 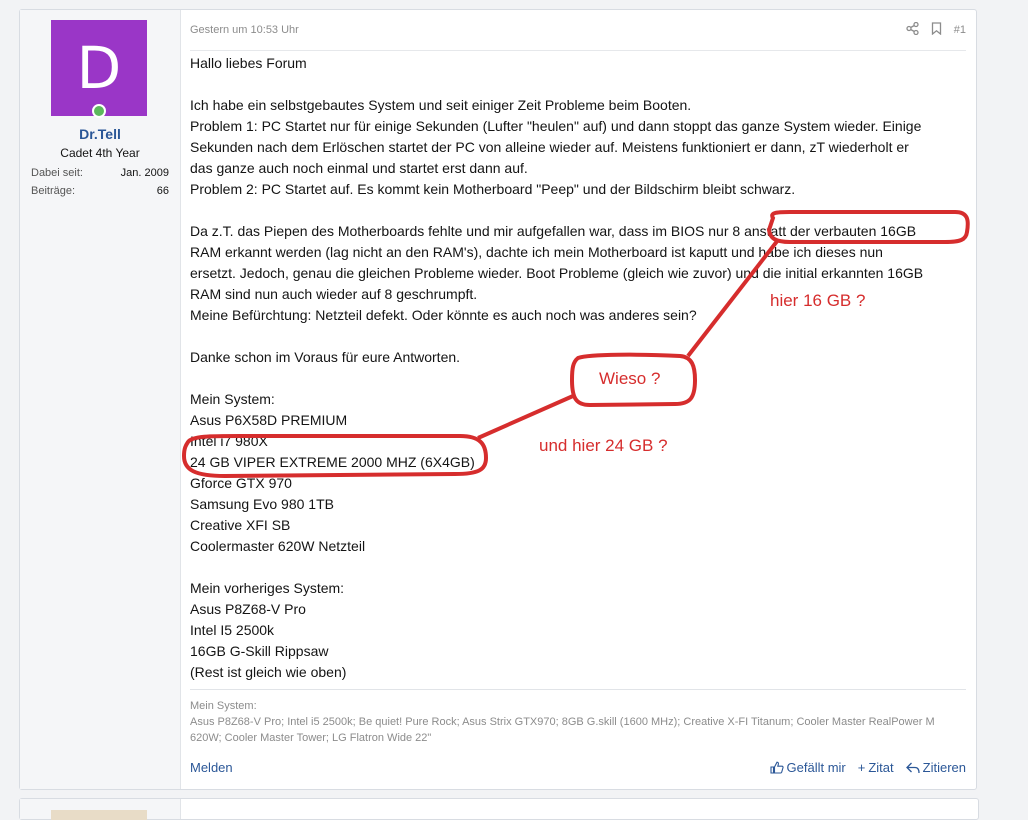 I want to click on reply-button: Zitieren, so click(x=935, y=767).